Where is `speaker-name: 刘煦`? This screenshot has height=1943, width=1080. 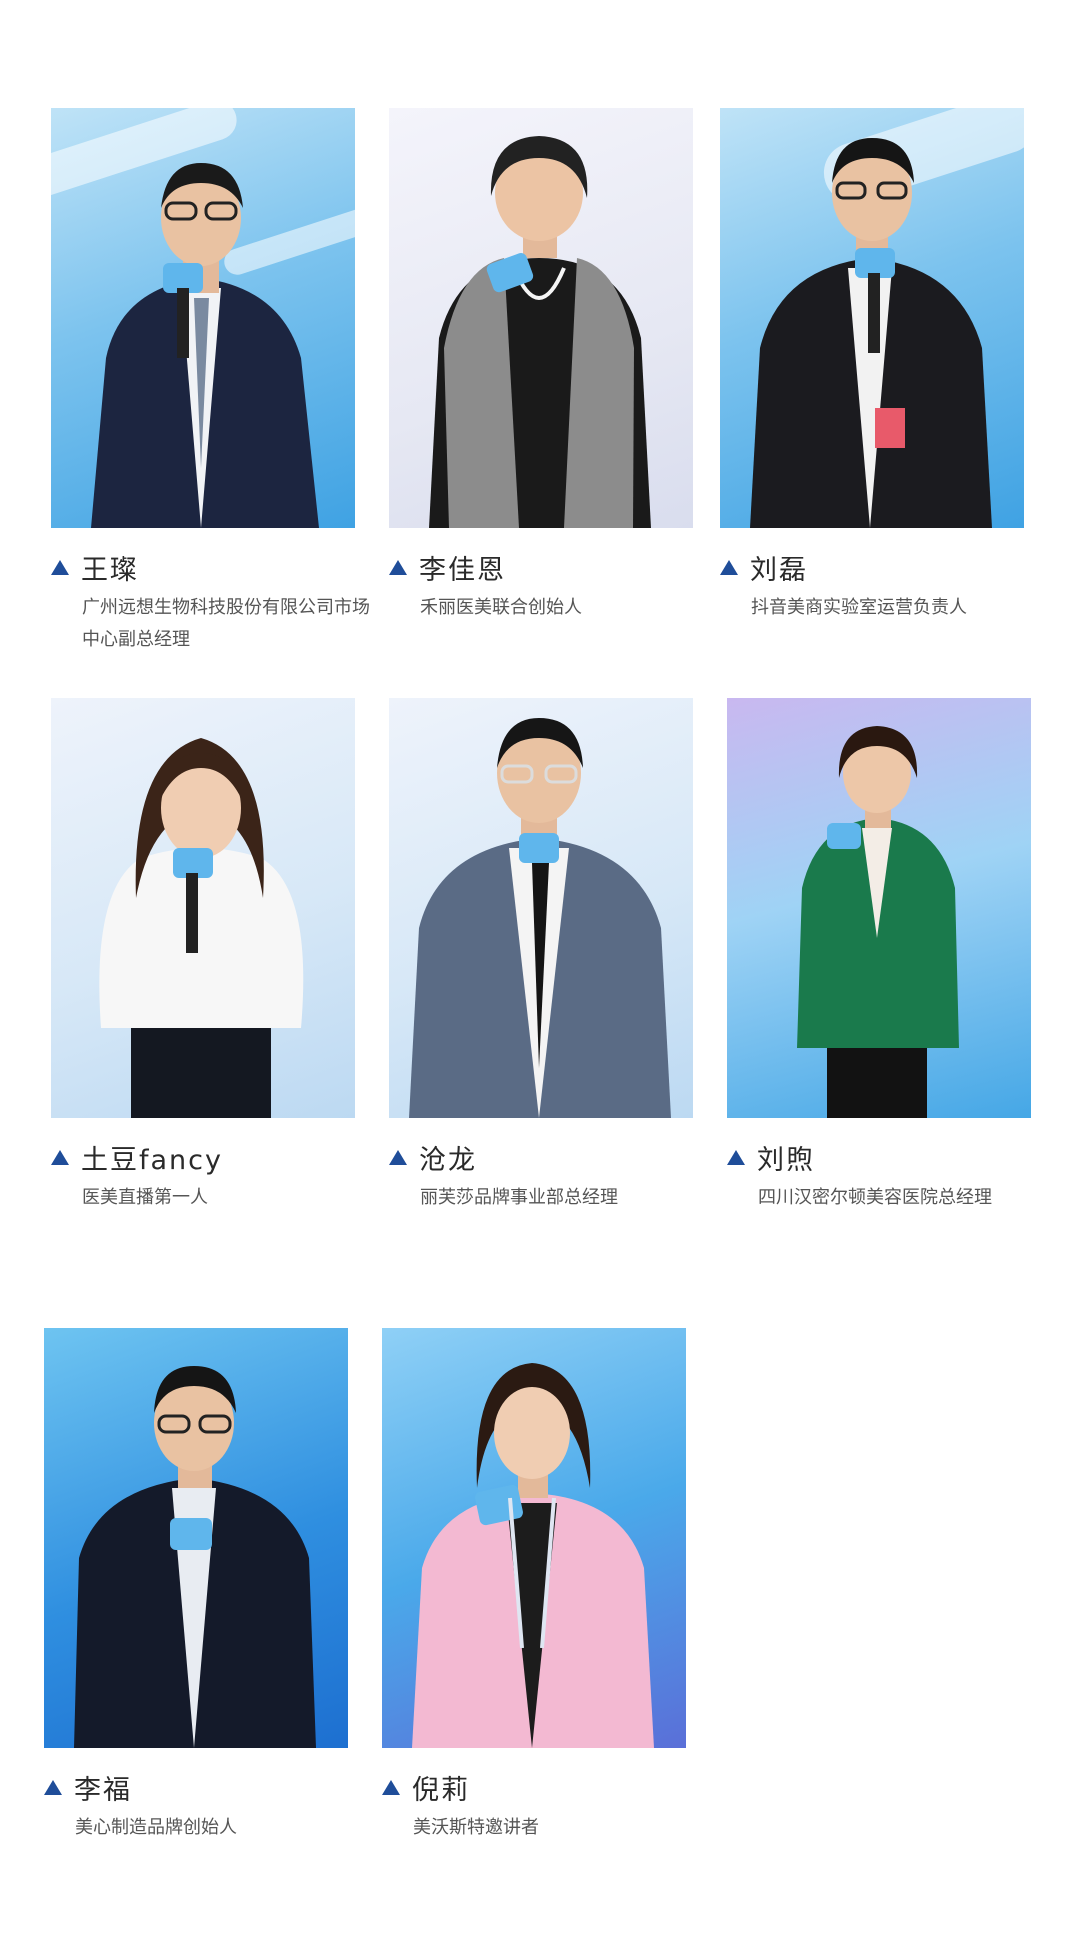 speaker-name: 刘煦 is located at coordinates (786, 1160).